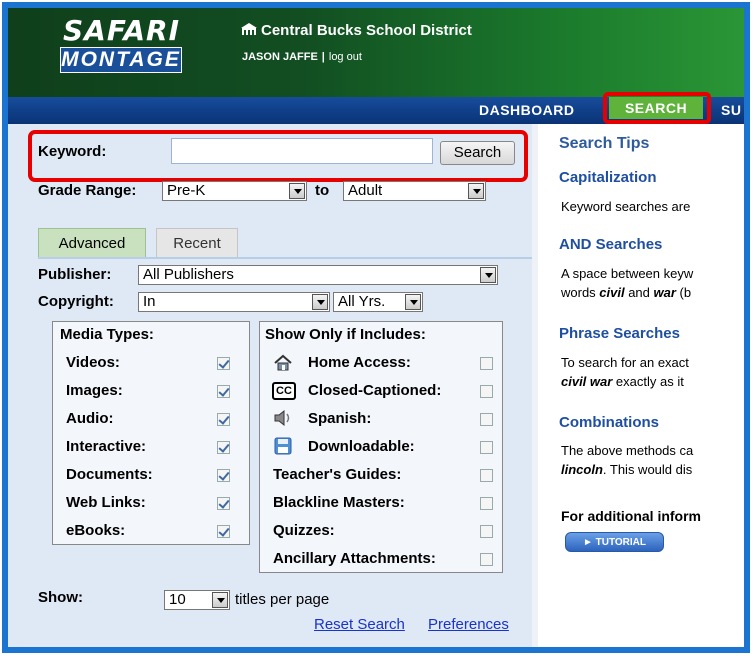  I want to click on quizzes-checkbox, so click(486, 531).